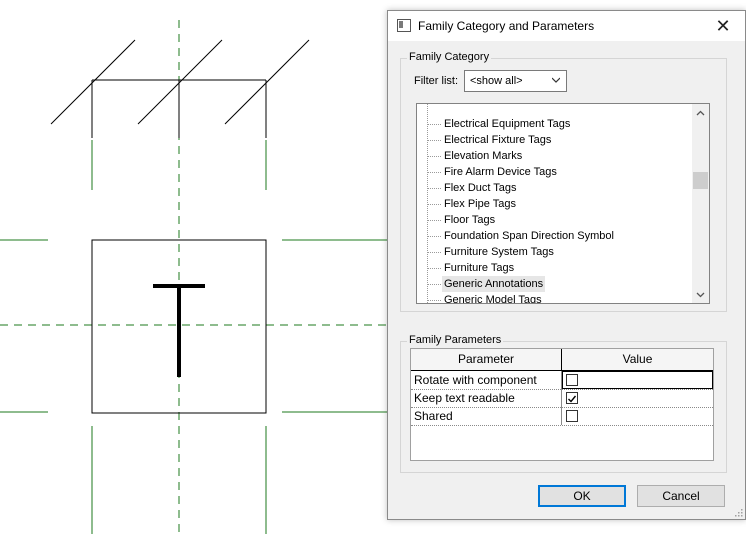 The width and height of the screenshot is (746, 534). I want to click on scroll-down-icon, so click(700, 294).